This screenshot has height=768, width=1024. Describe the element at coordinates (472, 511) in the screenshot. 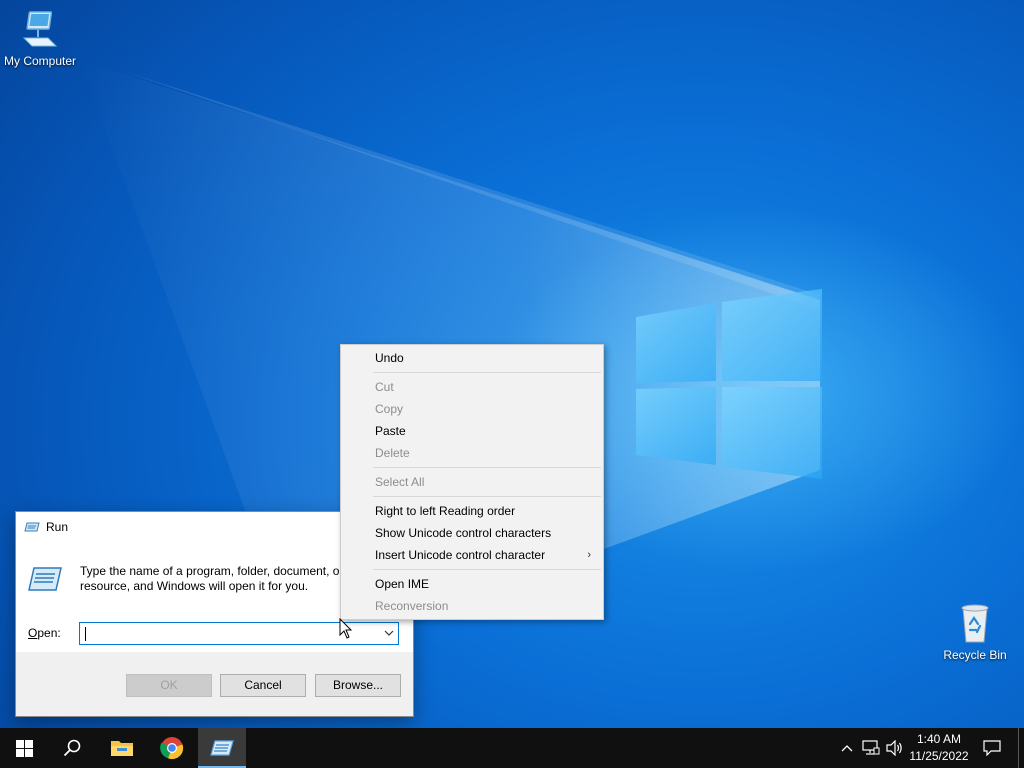

I see `menu-item-rtl-reading-order: Right to left Reading order` at that location.